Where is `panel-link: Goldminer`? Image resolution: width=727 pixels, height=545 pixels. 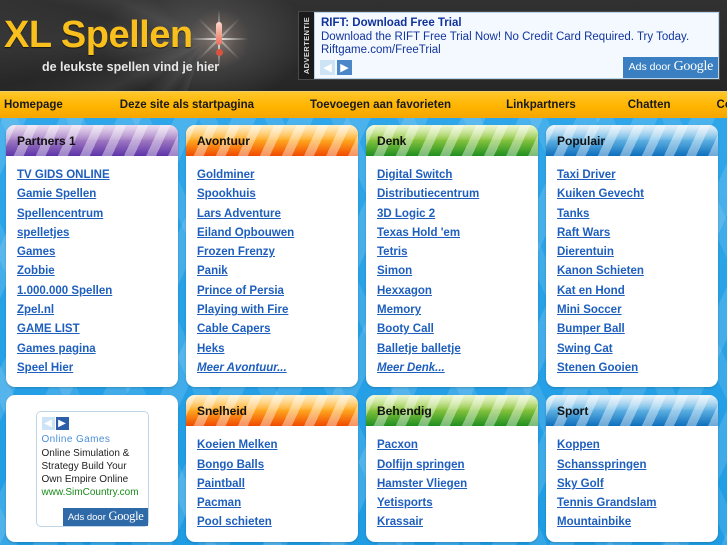 panel-link: Goldminer is located at coordinates (277, 175).